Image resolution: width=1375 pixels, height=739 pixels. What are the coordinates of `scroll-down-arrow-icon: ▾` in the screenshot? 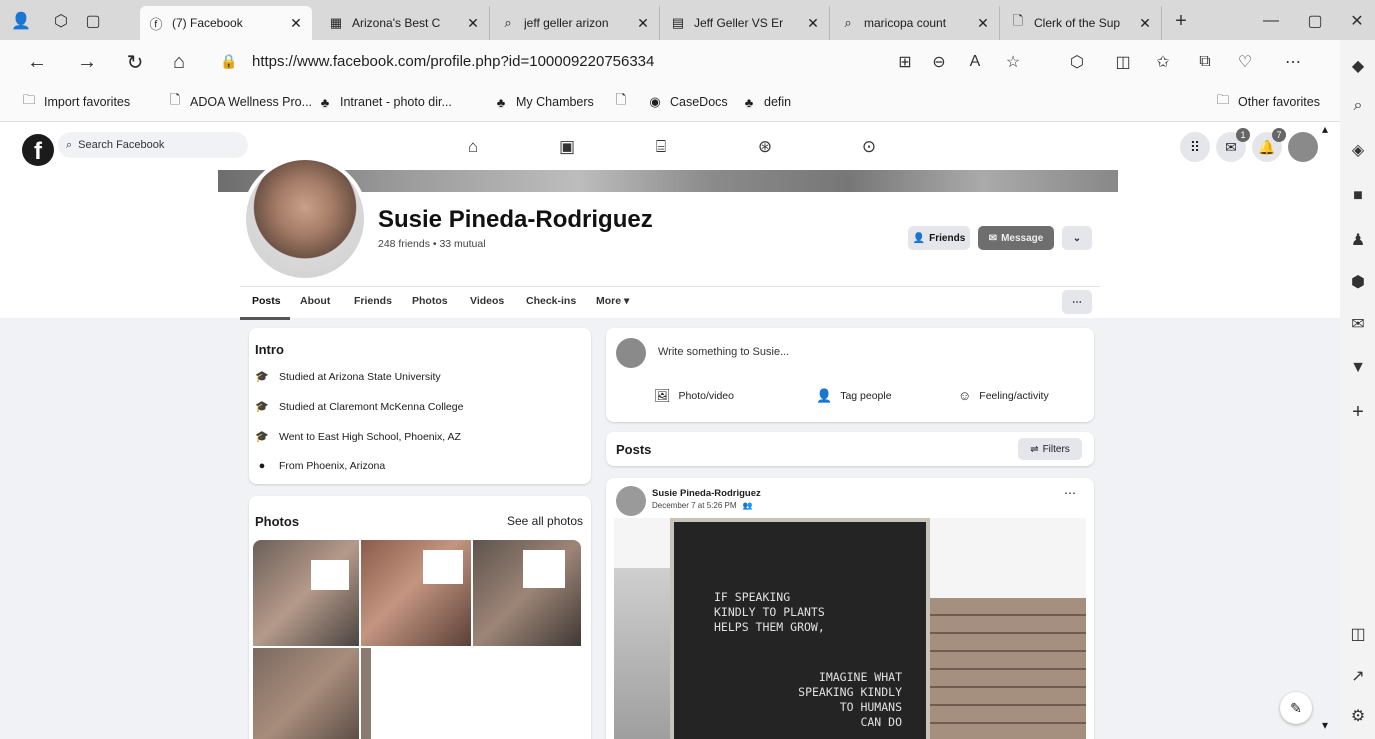 It's located at (1325, 725).